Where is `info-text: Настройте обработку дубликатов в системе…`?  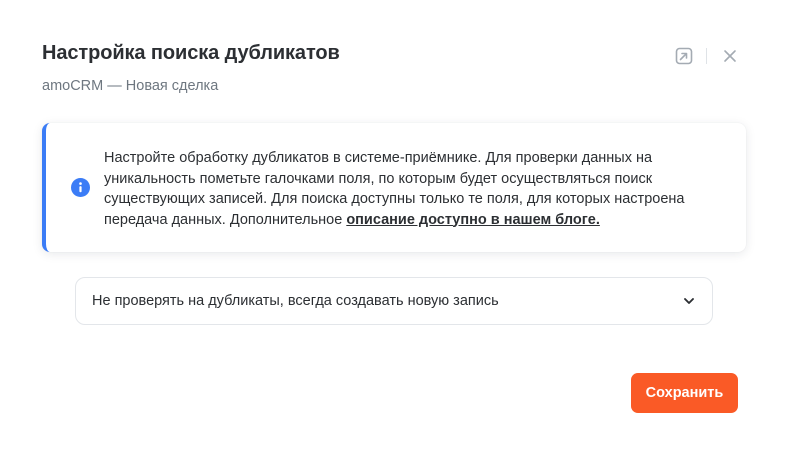
info-text: Настройте обработку дубликатов в системе… is located at coordinates (419, 189).